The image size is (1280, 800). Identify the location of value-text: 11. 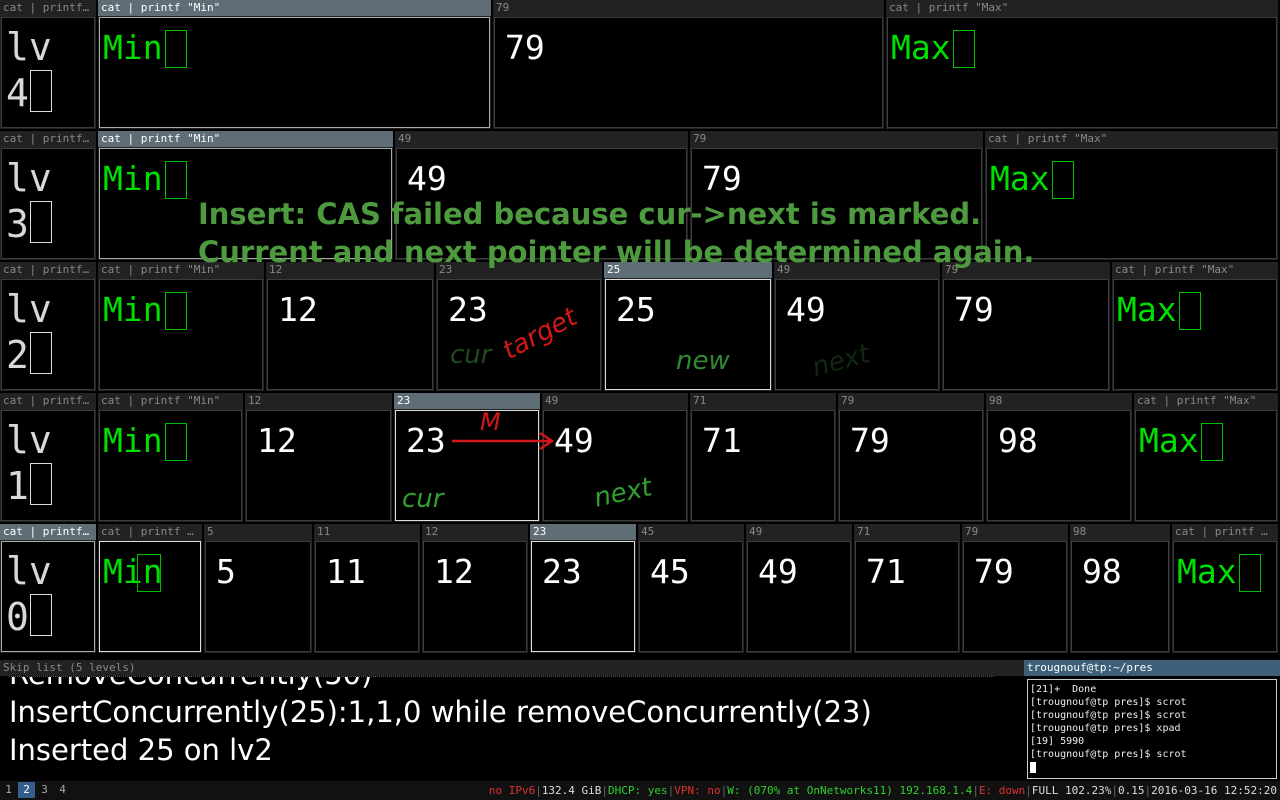
(346, 571).